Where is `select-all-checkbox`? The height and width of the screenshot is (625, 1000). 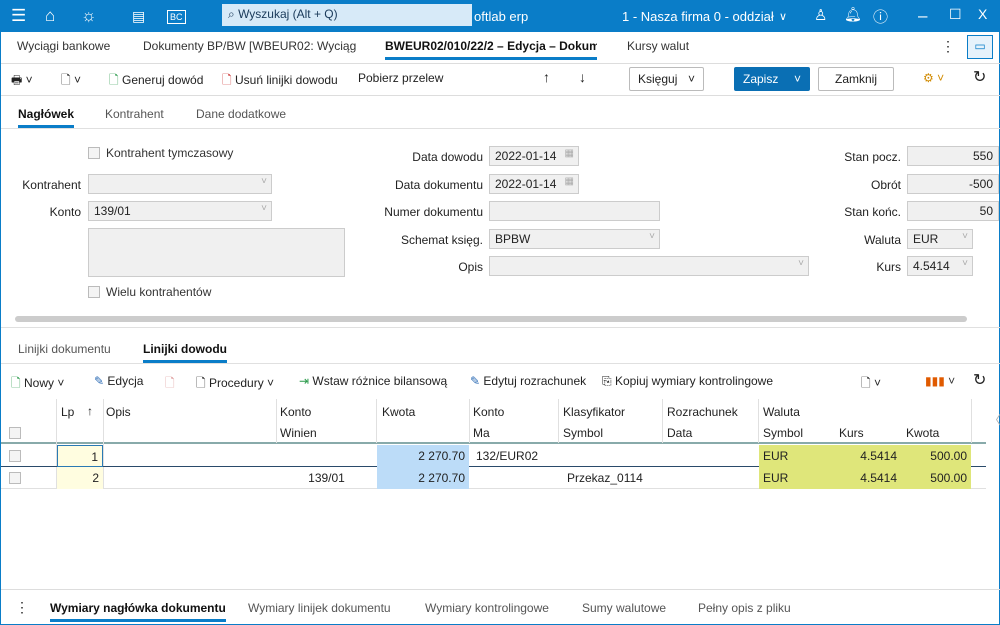
select-all-checkbox is located at coordinates (15, 433).